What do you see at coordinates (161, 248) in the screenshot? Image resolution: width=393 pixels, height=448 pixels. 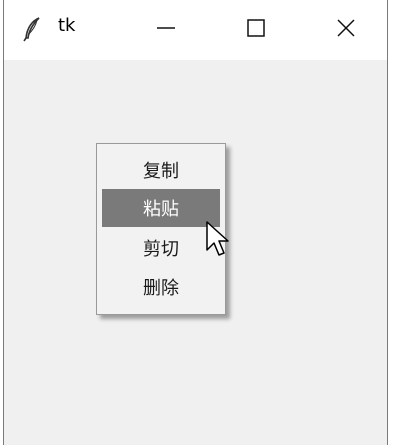 I see `menu-item-cut: 剪切` at bounding box center [161, 248].